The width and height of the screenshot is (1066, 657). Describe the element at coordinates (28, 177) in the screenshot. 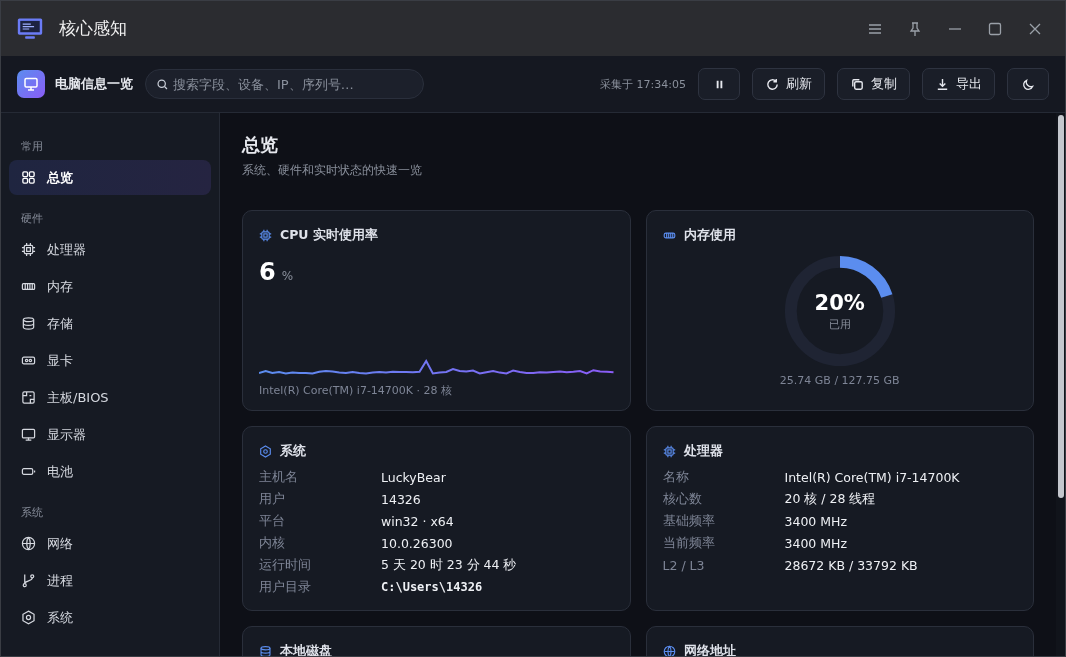

I see `grid-icon` at that location.